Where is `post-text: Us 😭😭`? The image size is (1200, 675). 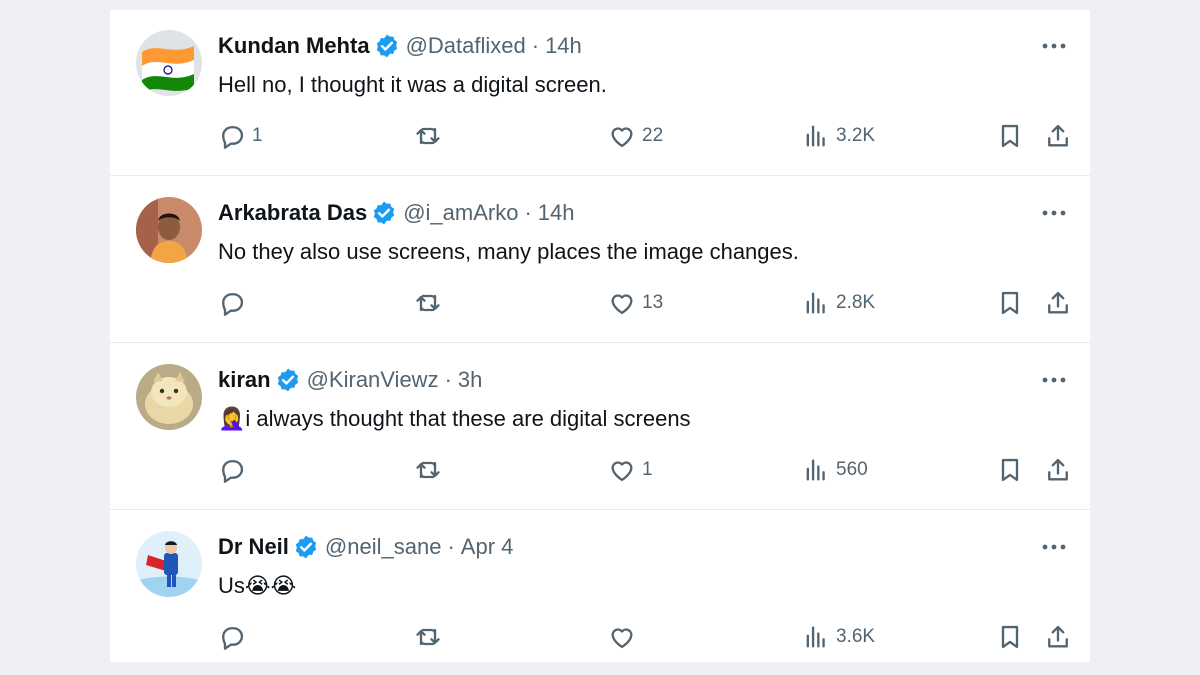 post-text: Us 😭😭 is located at coordinates (257, 586).